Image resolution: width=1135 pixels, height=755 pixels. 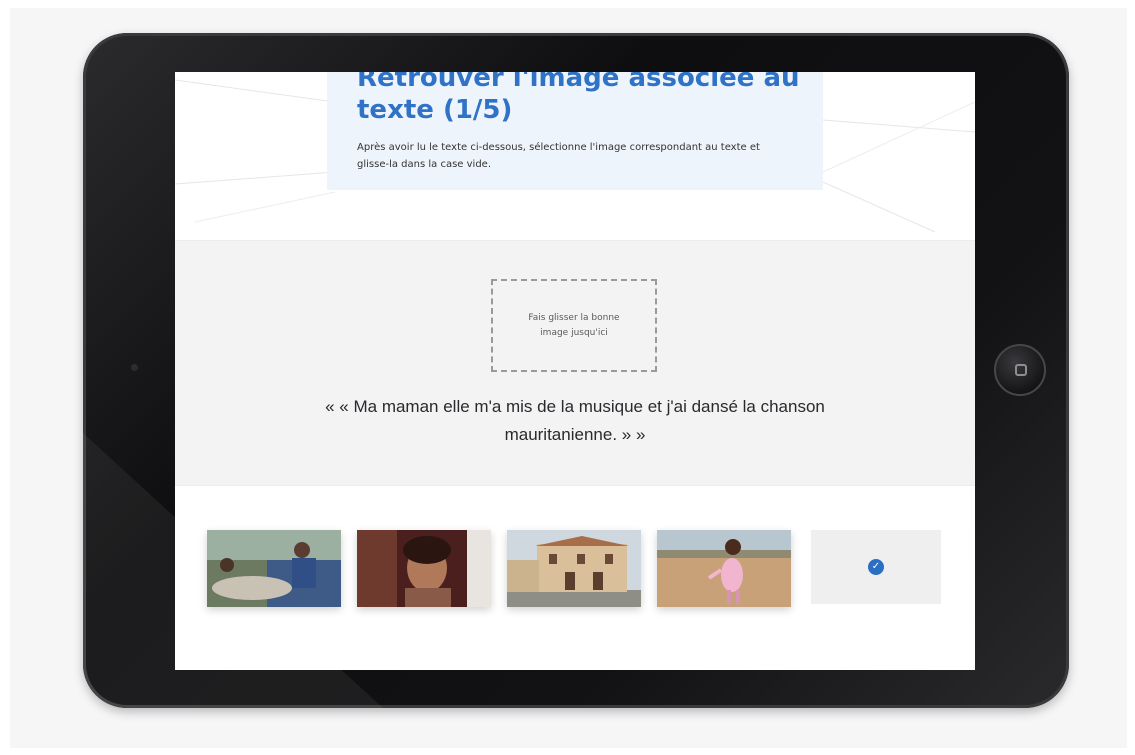 I want to click on child-desert-photo, so click(x=724, y=568).